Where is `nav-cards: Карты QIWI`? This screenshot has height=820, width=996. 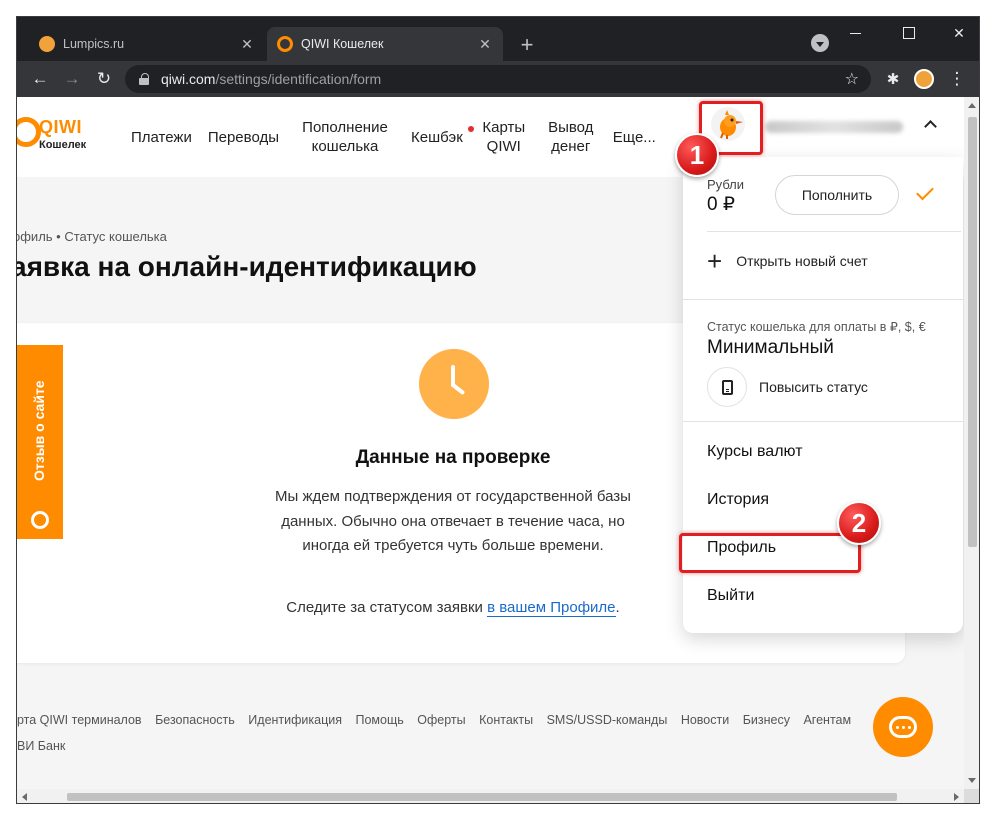
nav-cards: Карты QIWI is located at coordinates (498, 137).